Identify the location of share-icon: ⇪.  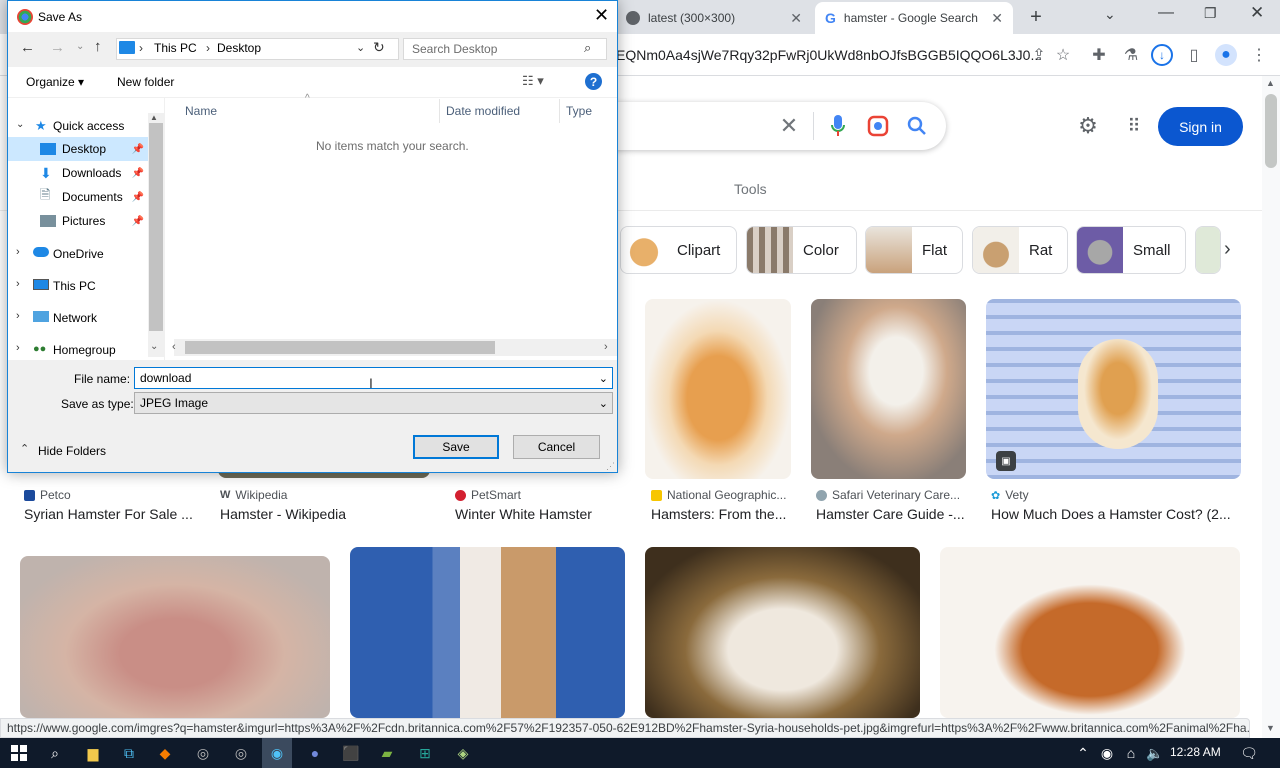
(1039, 55).